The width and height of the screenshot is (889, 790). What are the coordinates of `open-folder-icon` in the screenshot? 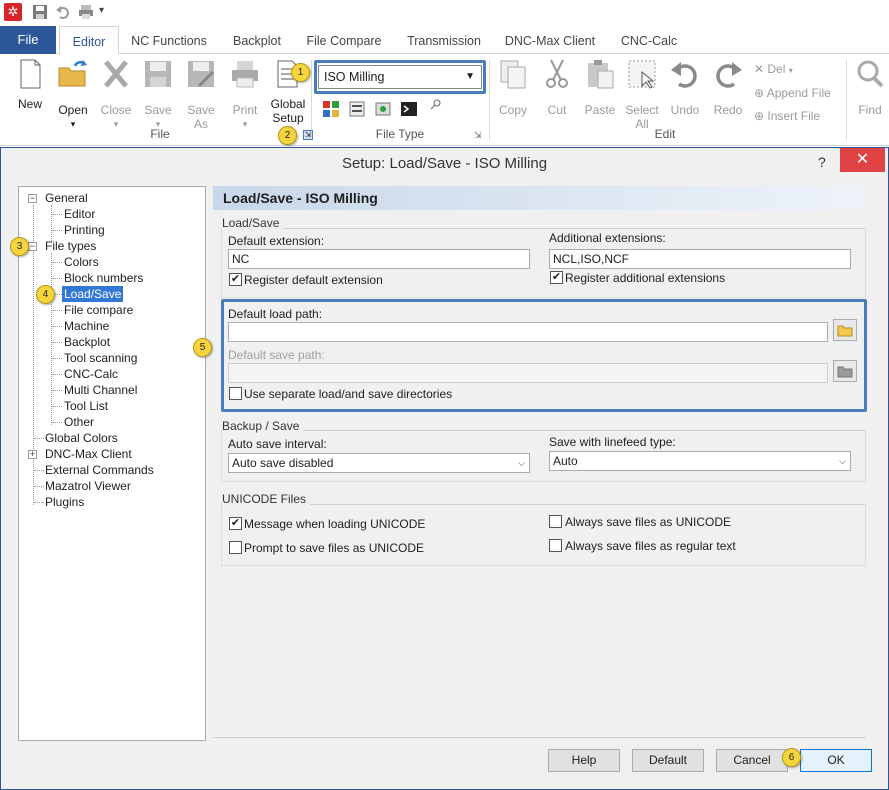 It's located at (72, 73).